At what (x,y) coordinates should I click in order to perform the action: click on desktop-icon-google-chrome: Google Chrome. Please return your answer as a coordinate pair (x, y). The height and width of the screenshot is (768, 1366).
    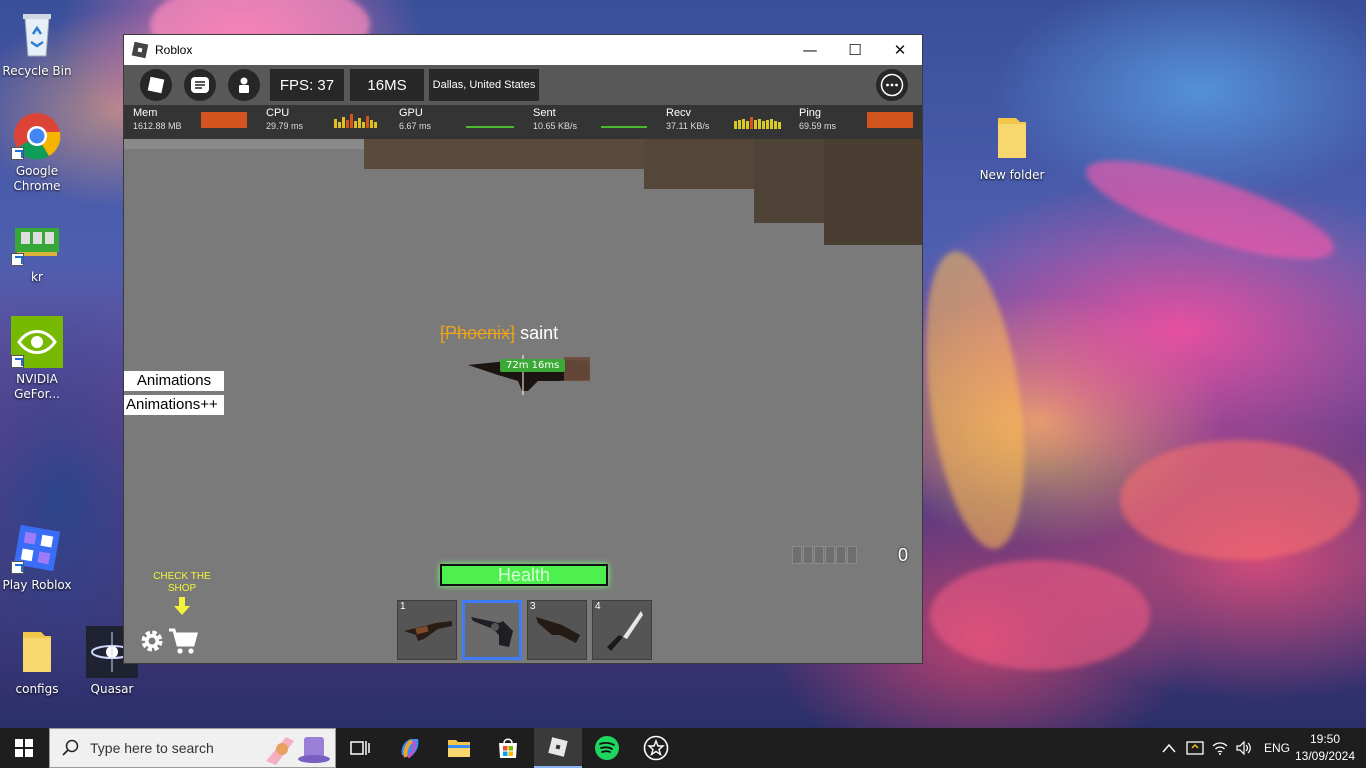
    Looking at the image, I should click on (37, 151).